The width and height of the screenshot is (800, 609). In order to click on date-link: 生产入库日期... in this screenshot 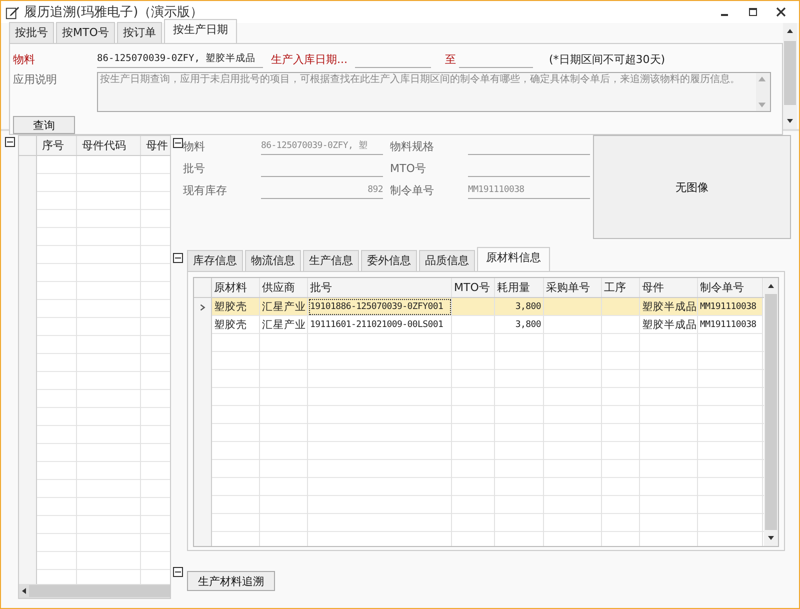, I will do `click(312, 59)`.